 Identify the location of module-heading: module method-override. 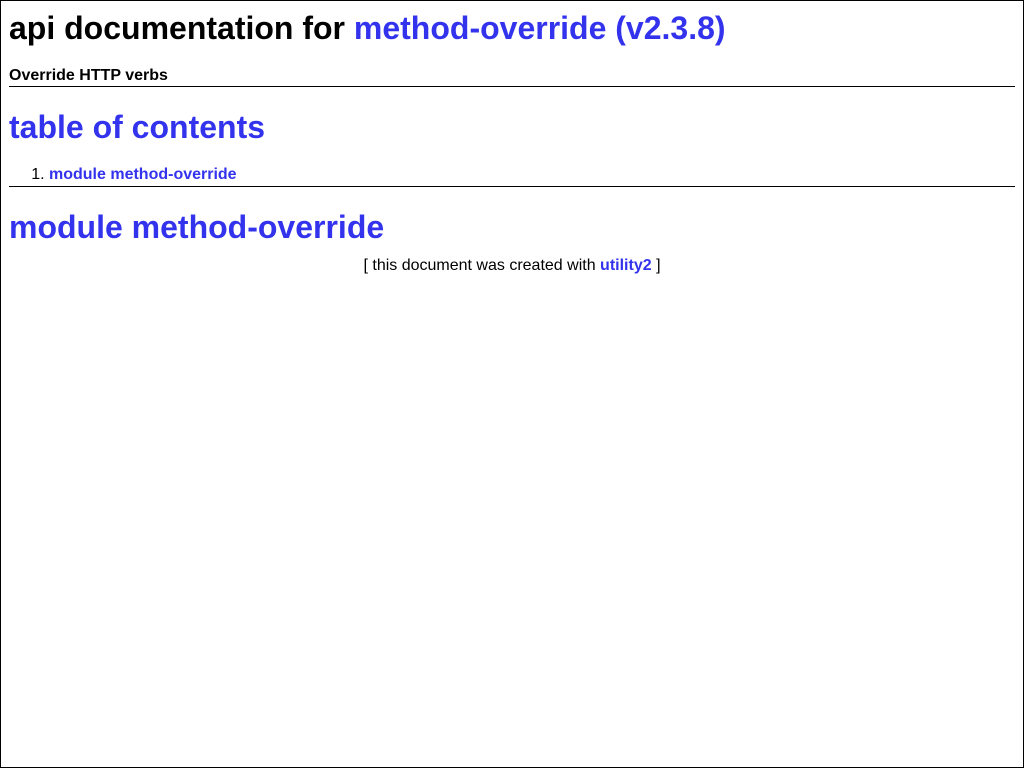
(197, 227).